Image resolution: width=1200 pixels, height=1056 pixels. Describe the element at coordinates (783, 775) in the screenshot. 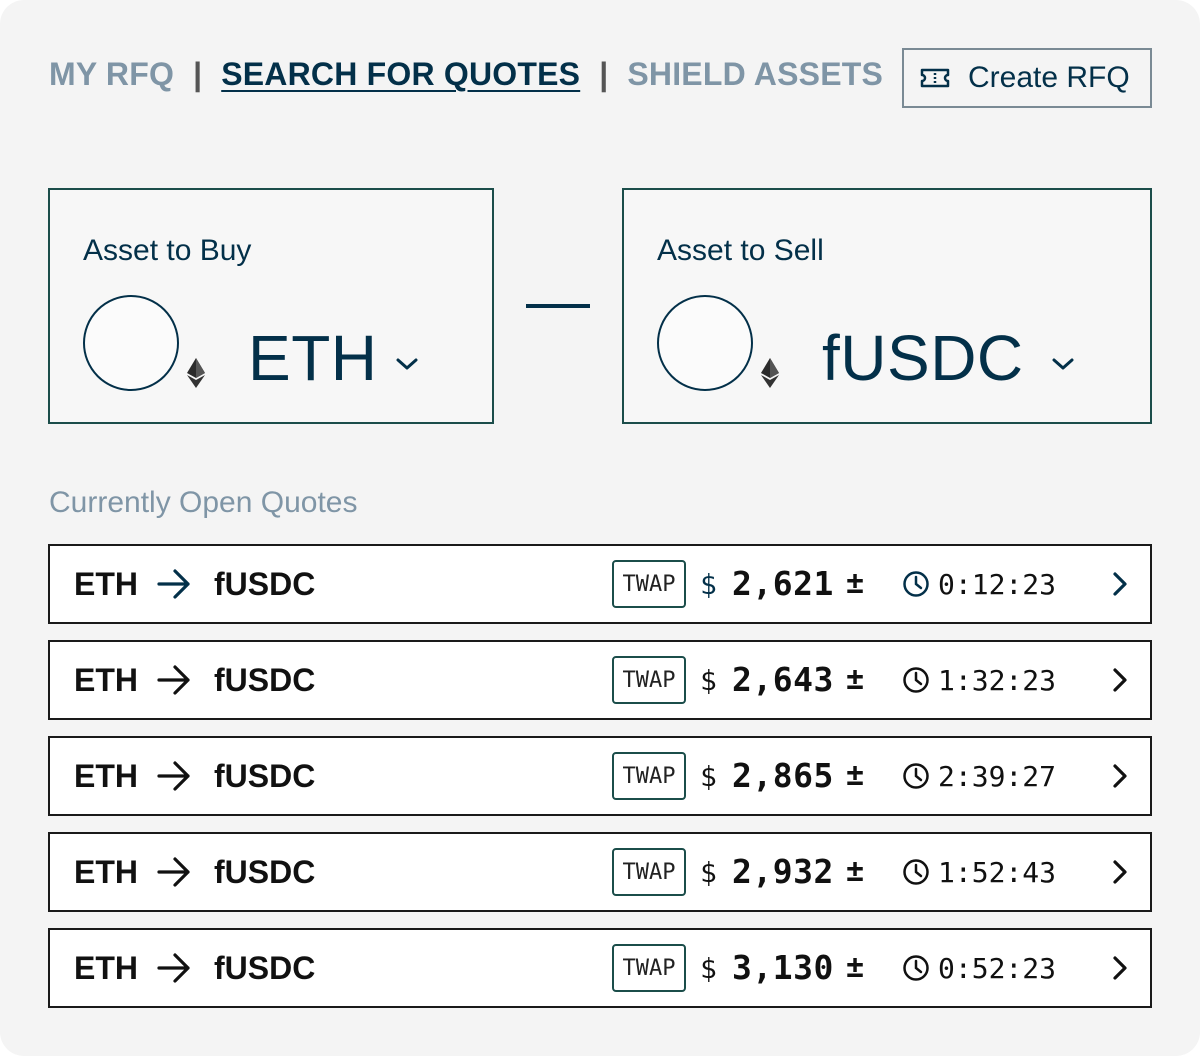

I see `quote-price: 2,865` at that location.